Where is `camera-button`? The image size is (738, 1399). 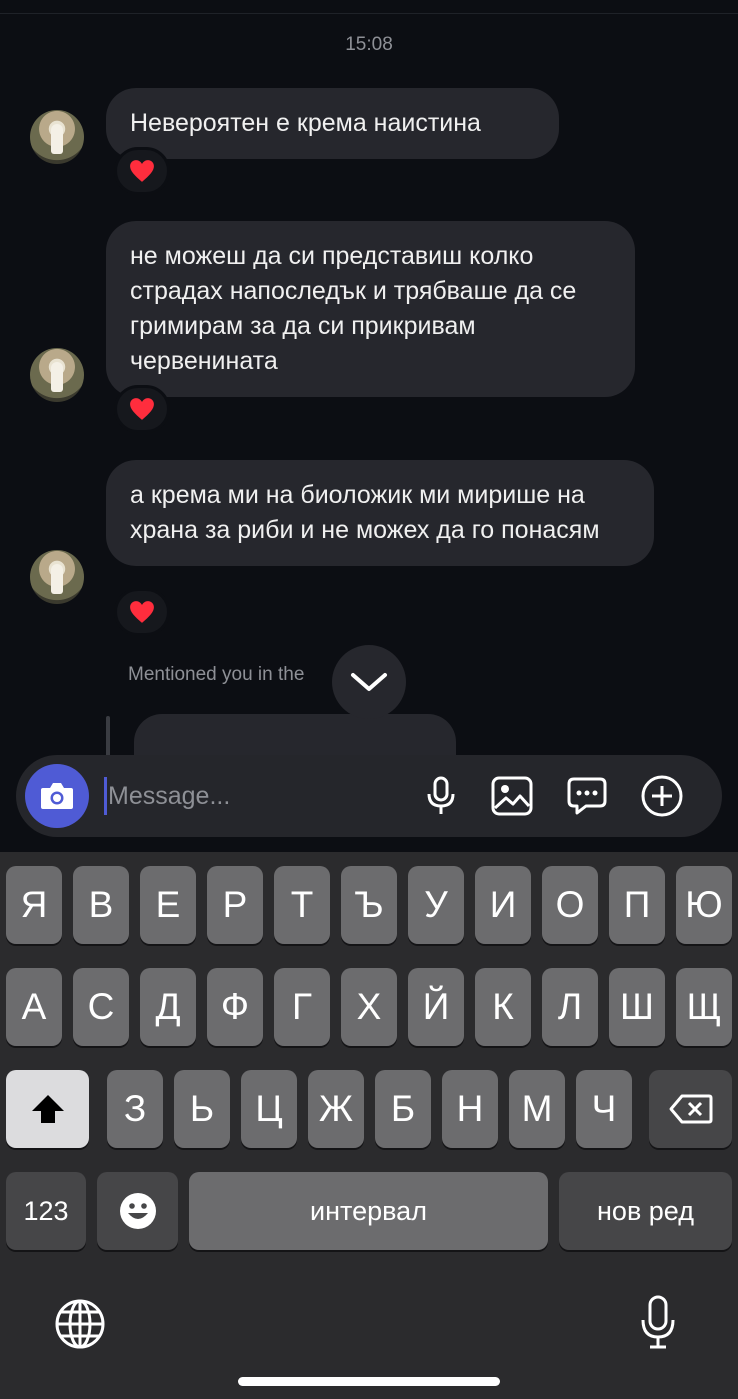 camera-button is located at coordinates (57, 796).